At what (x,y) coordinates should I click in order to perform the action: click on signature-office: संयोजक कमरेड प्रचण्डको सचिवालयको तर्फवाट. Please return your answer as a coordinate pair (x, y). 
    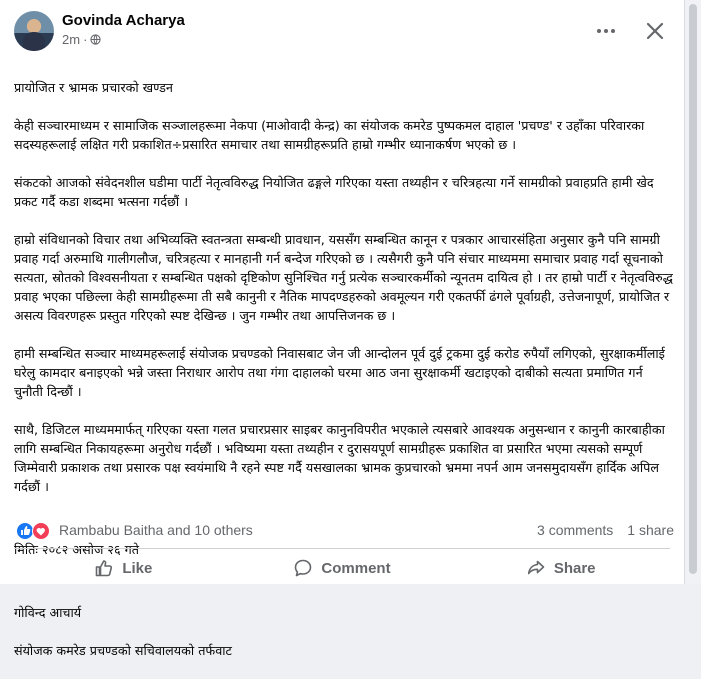
    Looking at the image, I should click on (123, 650).